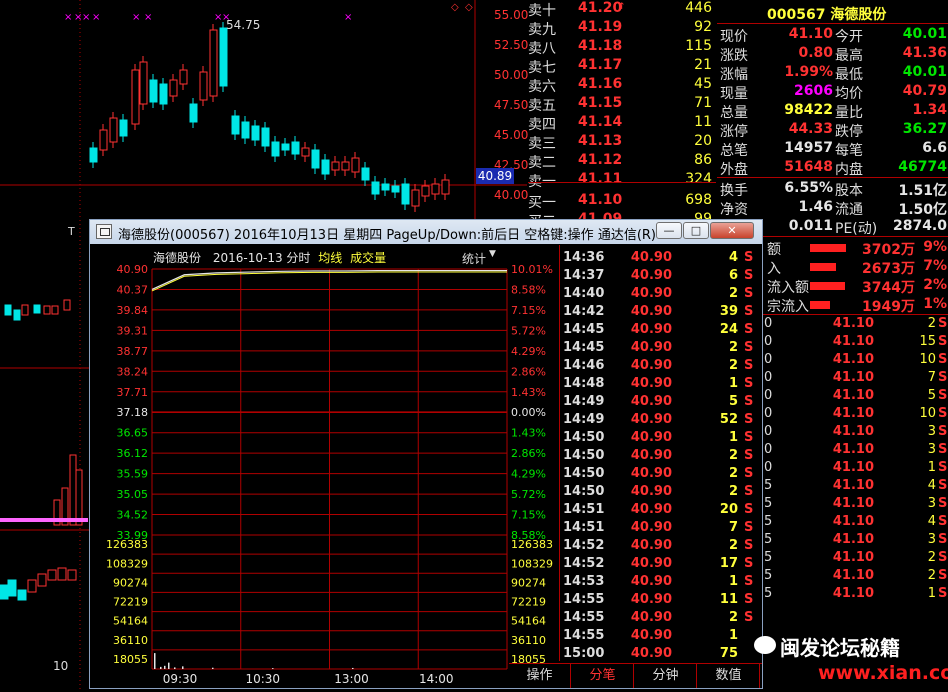 The image size is (948, 692). I want to click on tick-row: 14:49 40.90 52 S, so click(661, 421).